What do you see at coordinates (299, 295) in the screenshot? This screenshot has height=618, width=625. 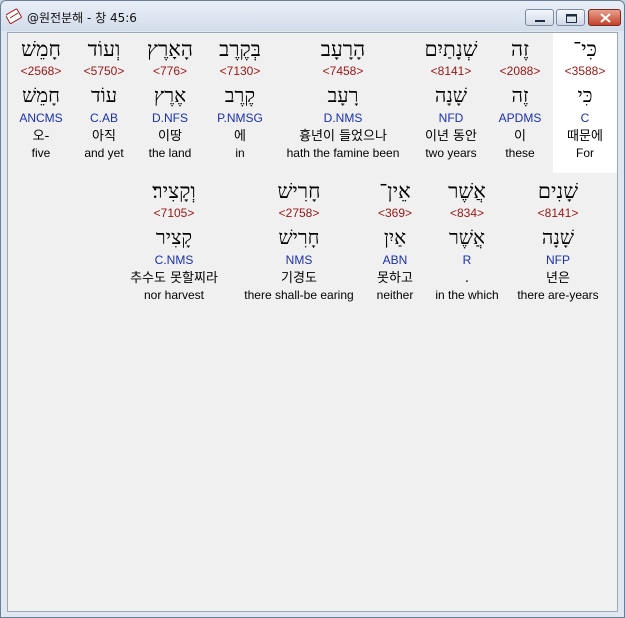 I see `english-gloss: there shall-be earing` at bounding box center [299, 295].